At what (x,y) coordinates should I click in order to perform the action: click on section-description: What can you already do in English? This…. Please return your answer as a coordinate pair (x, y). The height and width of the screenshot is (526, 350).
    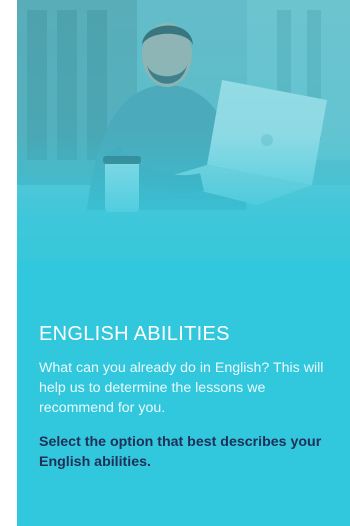
    Looking at the image, I should click on (181, 388).